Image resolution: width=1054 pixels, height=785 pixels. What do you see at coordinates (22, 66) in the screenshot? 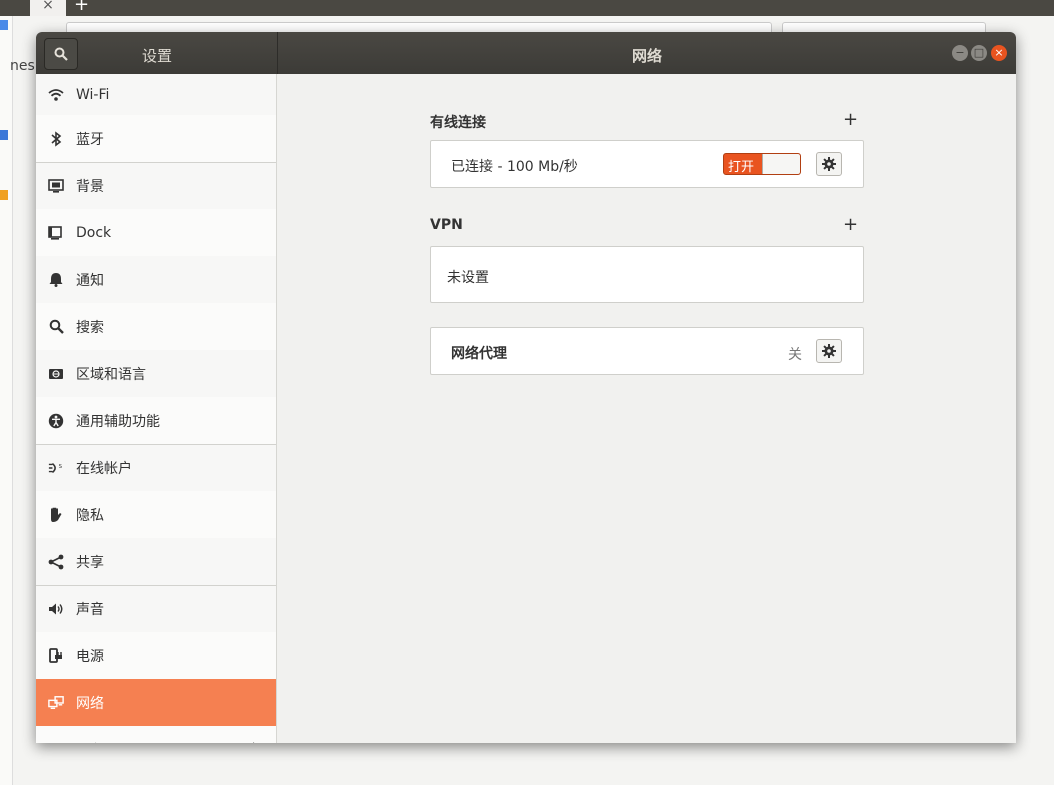
I see `background-partial-text: nes` at bounding box center [22, 66].